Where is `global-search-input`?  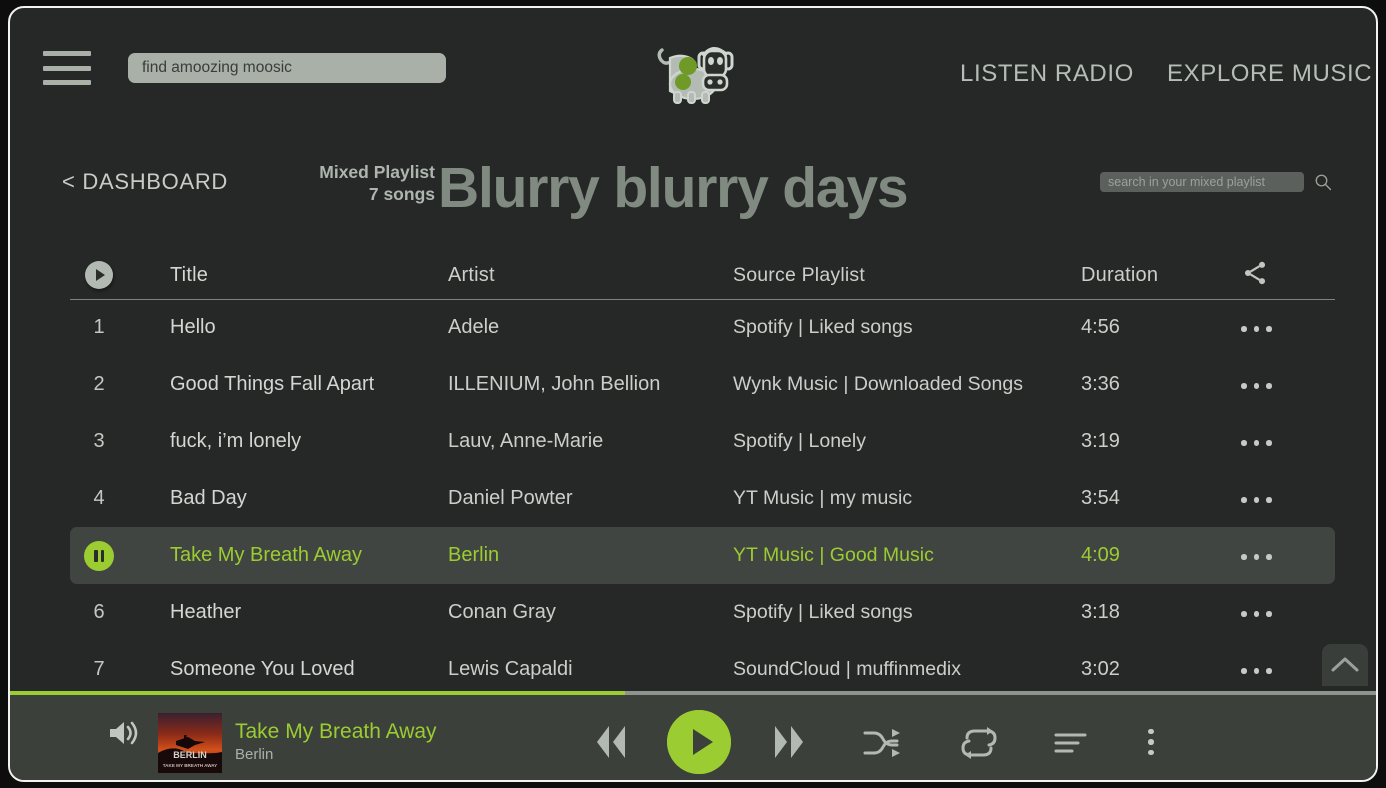
global-search-input is located at coordinates (287, 68).